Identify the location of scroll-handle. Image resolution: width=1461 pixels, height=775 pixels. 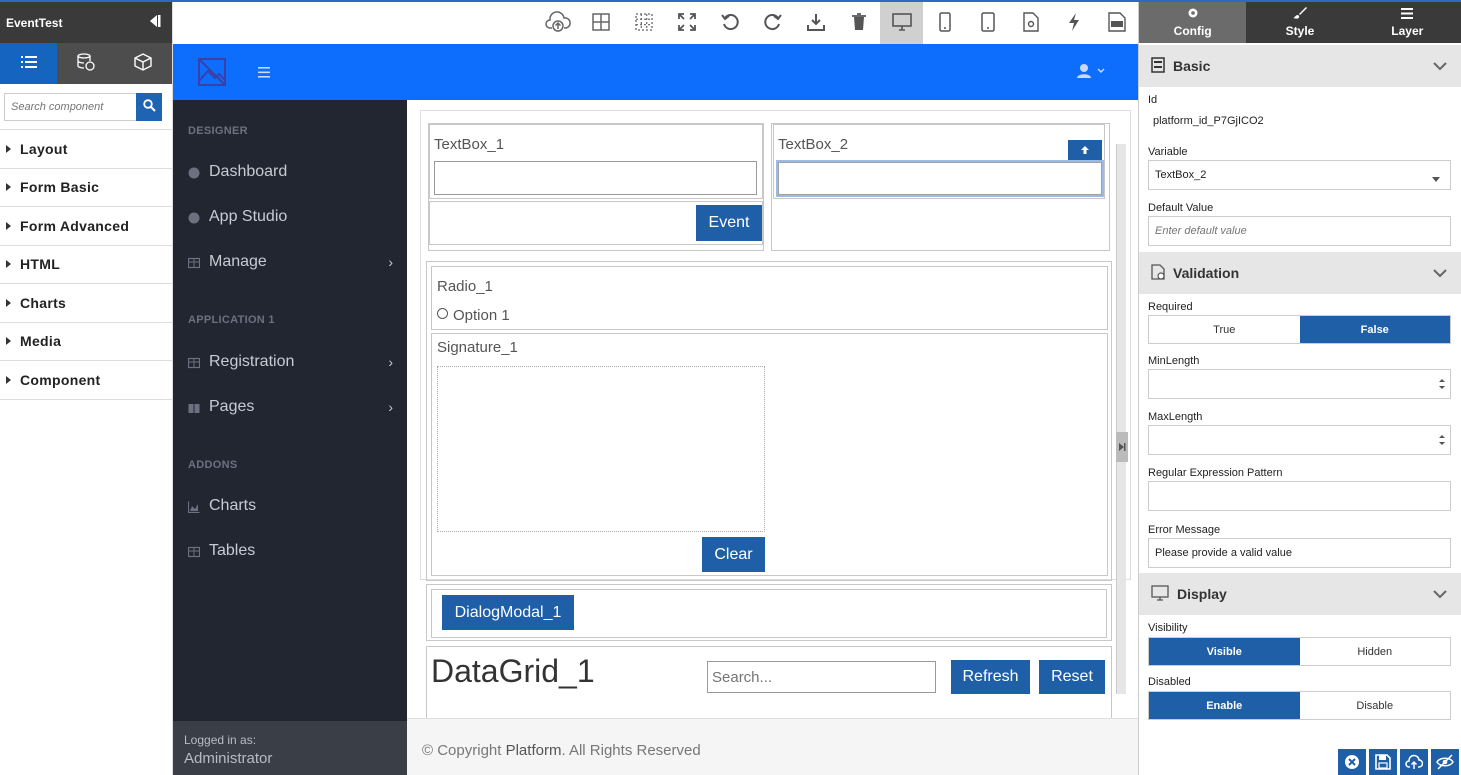
(1122, 447).